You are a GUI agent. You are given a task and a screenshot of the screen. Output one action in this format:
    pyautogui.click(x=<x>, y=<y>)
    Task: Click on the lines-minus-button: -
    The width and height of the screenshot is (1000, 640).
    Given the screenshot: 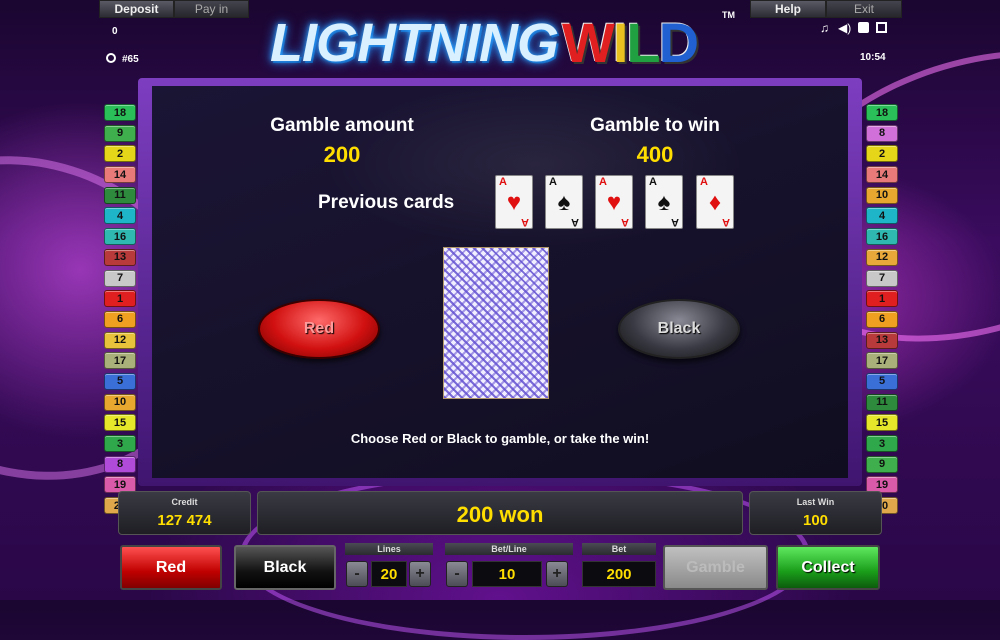 What is the action you would take?
    pyautogui.click(x=357, y=574)
    